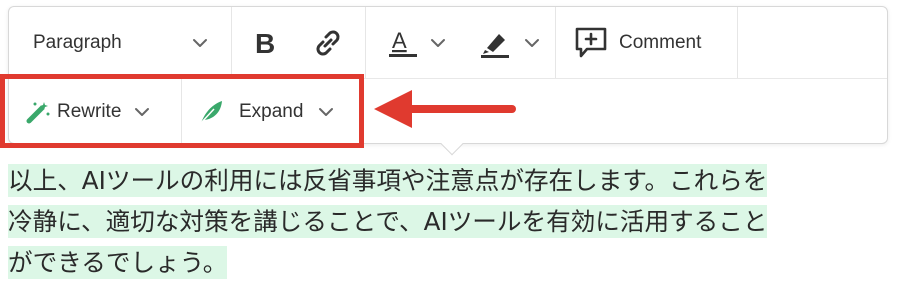  Describe the element at coordinates (388, 221) in the screenshot. I see `paragraph-line: 冷静に、適切な対策を講じることで、AIツールを有効に活用すること` at that location.